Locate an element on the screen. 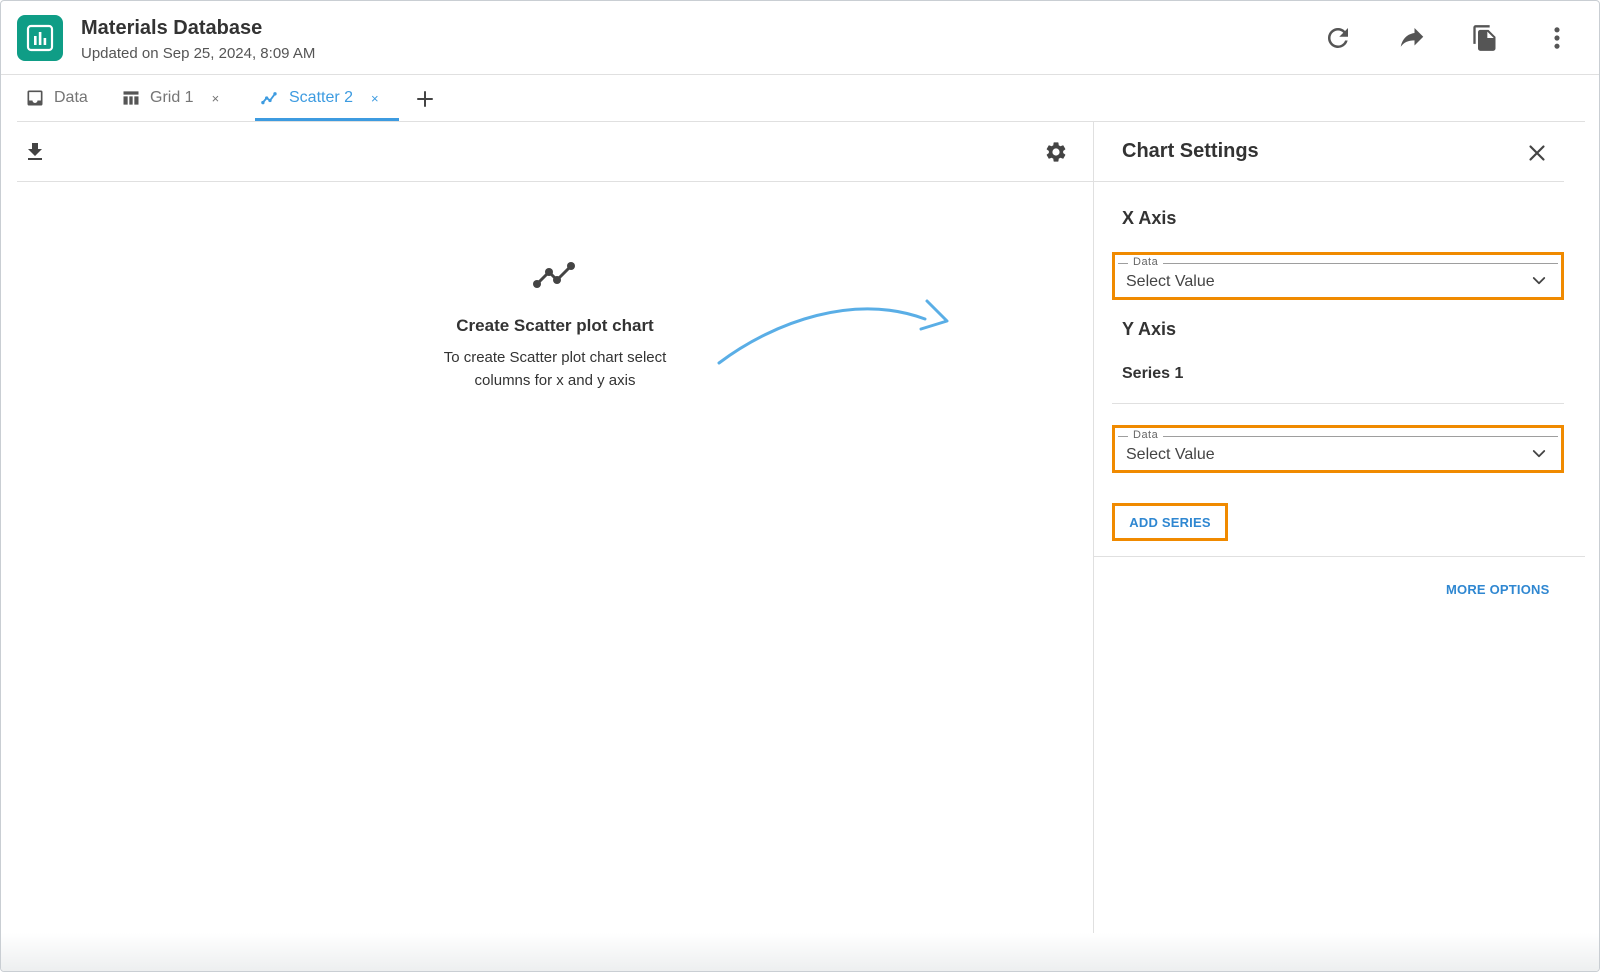 The width and height of the screenshot is (1600, 972). series-divider is located at coordinates (1338, 403).